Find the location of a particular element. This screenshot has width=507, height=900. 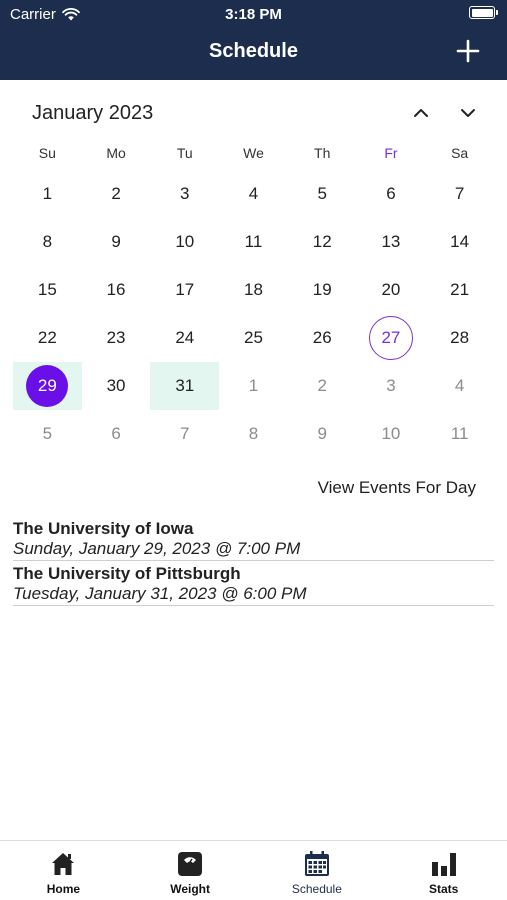

tab-bar: Home Weight Schedule Stats is located at coordinates (253, 870).